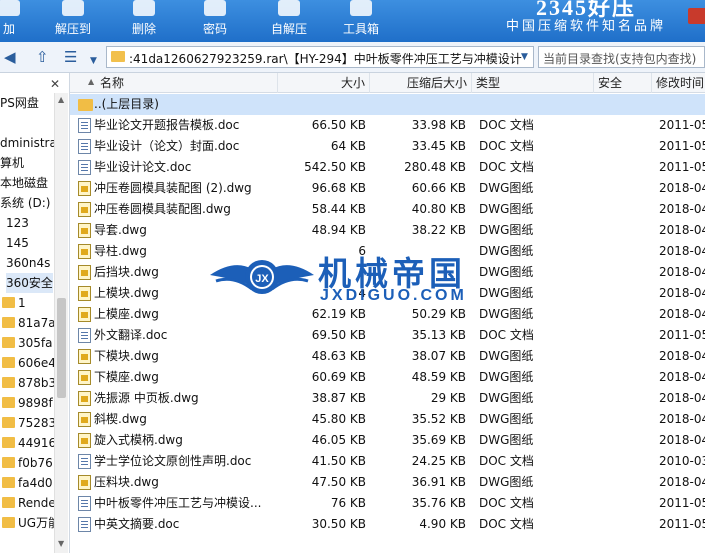  Describe the element at coordinates (586, 10) in the screenshot. I see `brand-logo: 2345好压` at that location.